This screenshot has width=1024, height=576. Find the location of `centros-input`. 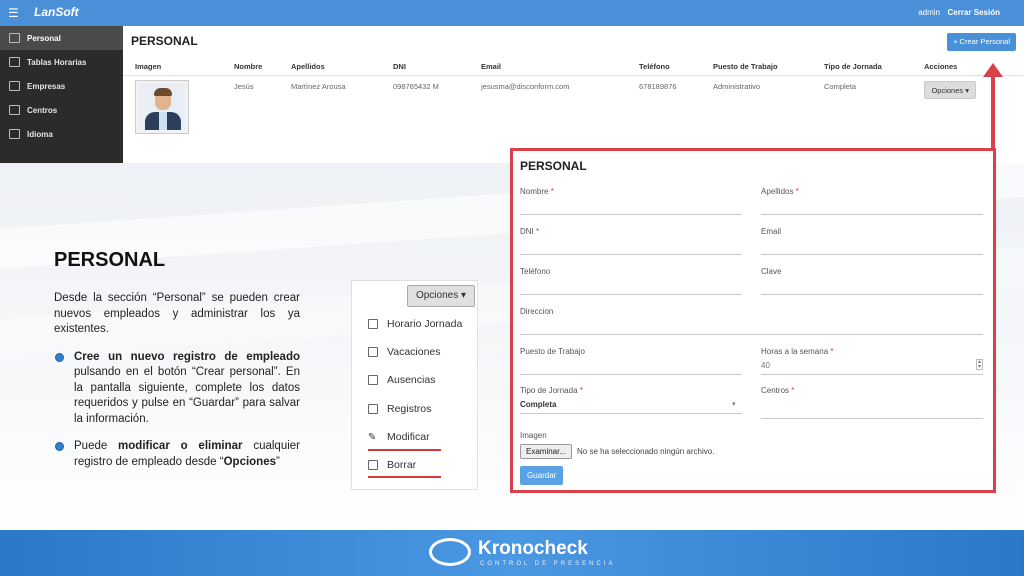

centros-input is located at coordinates (872, 418).